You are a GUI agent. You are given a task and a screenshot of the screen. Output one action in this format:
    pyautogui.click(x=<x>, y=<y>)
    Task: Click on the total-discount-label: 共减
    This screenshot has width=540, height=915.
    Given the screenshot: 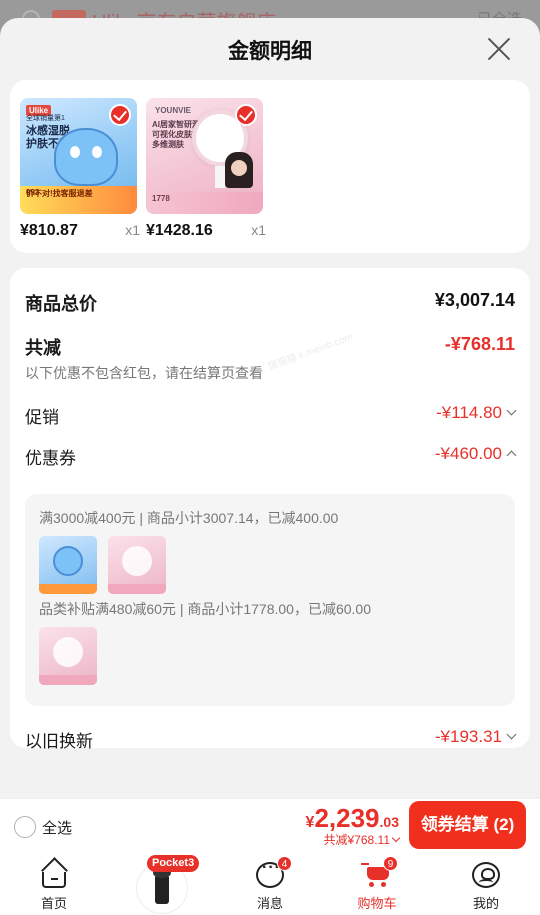 What is the action you would take?
    pyautogui.click(x=43, y=348)
    